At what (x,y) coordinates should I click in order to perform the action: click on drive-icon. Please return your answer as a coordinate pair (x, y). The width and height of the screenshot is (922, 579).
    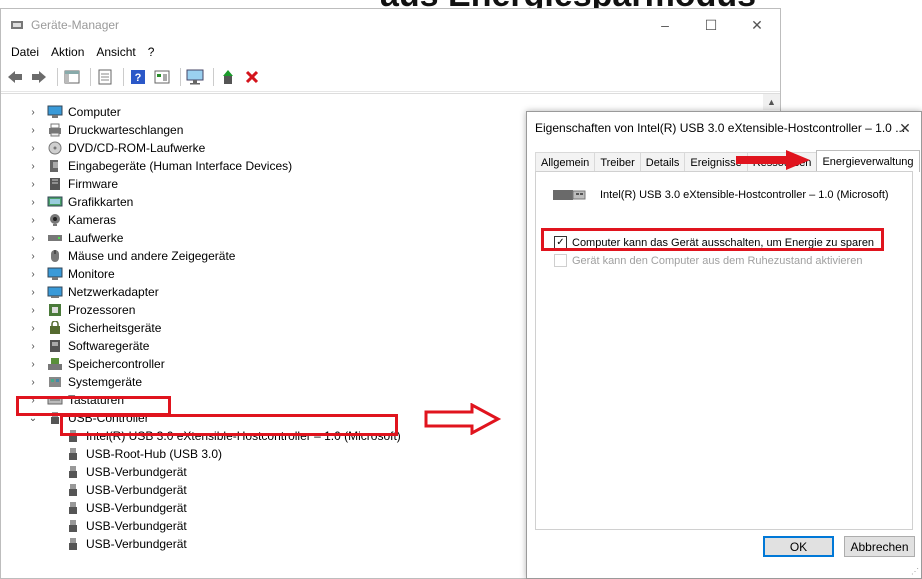
    Looking at the image, I should click on (55, 238).